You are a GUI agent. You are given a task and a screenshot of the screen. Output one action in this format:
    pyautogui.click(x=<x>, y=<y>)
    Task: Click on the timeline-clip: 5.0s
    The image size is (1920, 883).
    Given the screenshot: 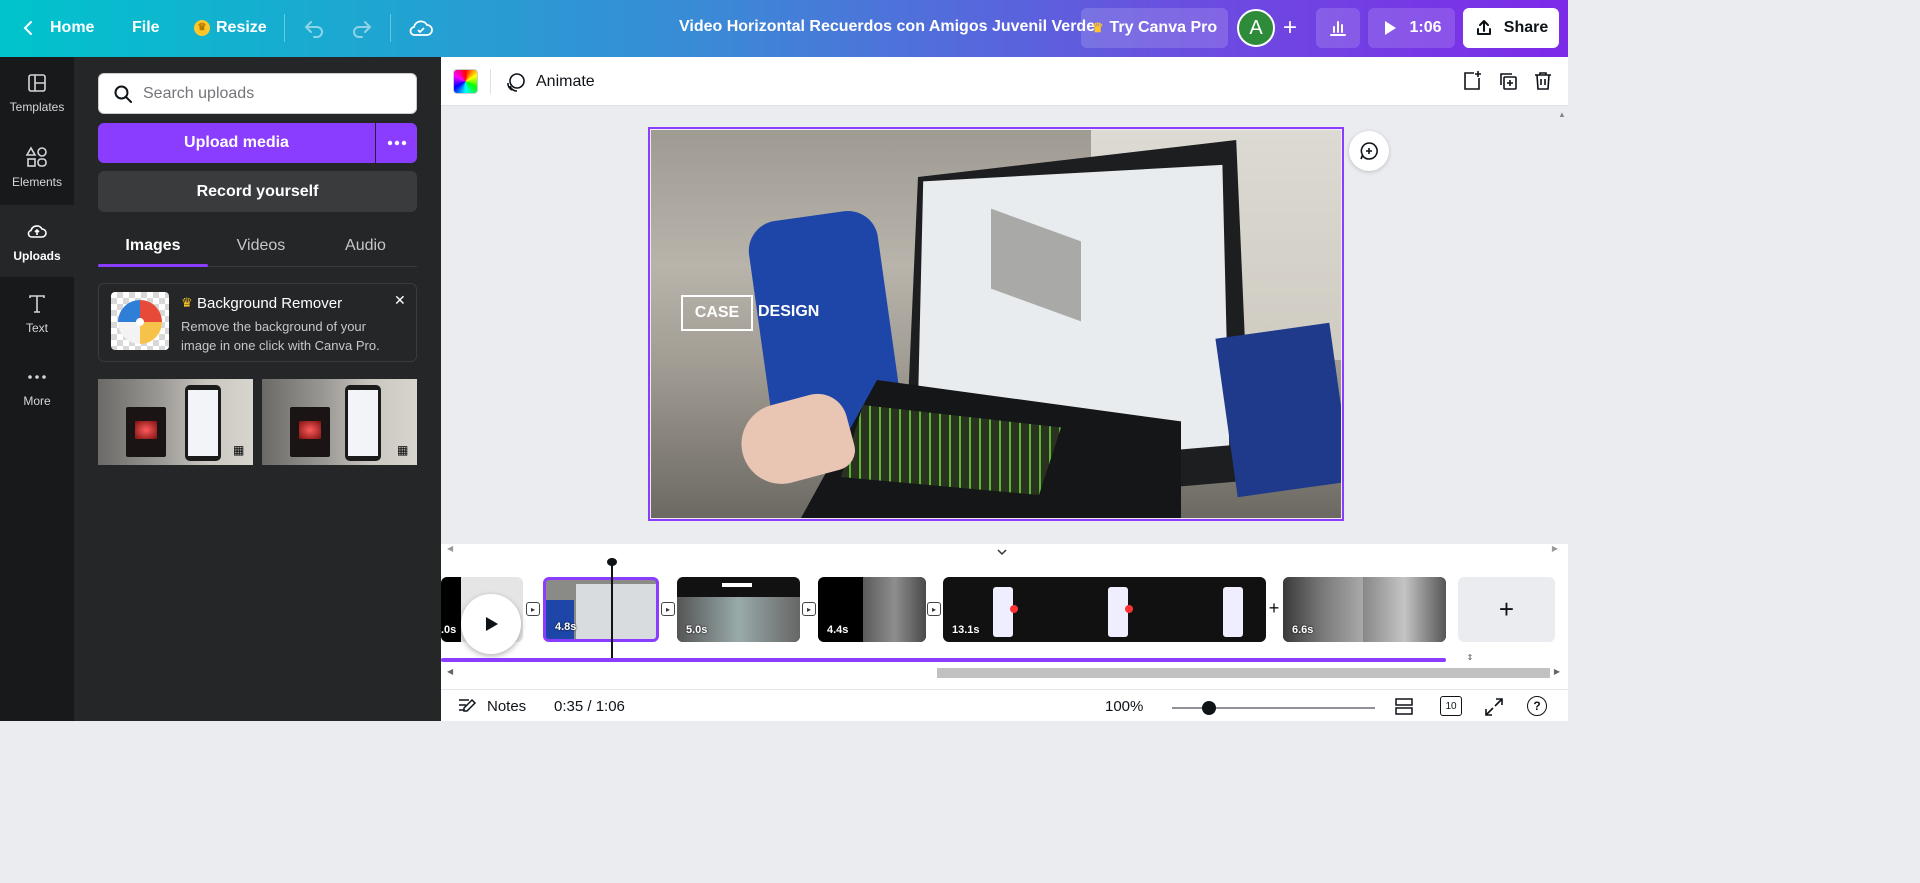 What is the action you would take?
    pyautogui.click(x=738, y=609)
    